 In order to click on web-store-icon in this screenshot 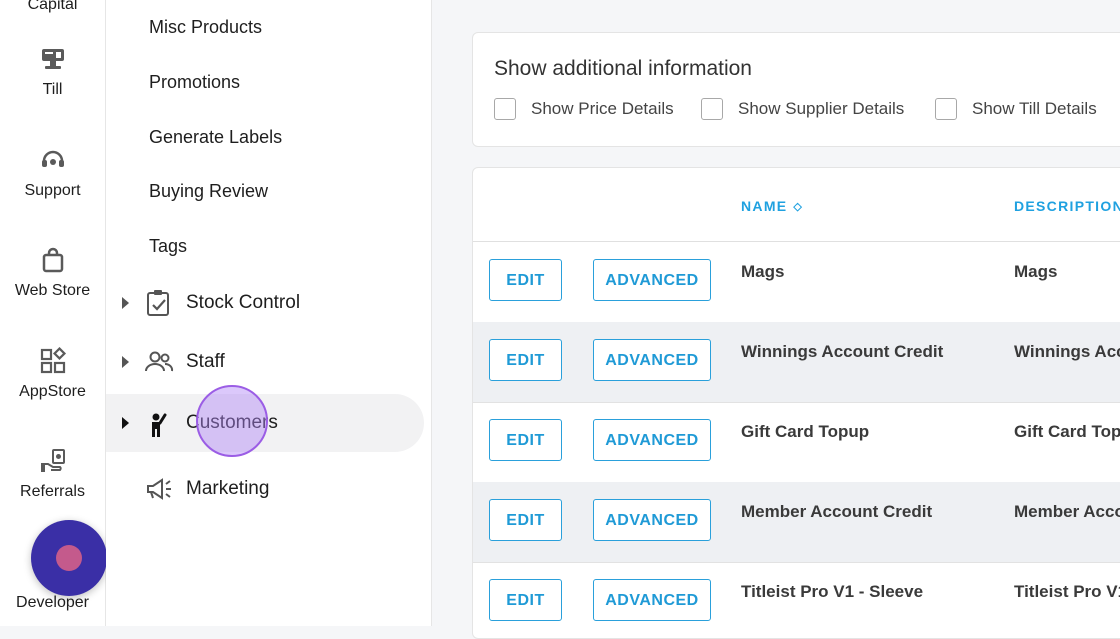, I will do `click(52, 260)`.